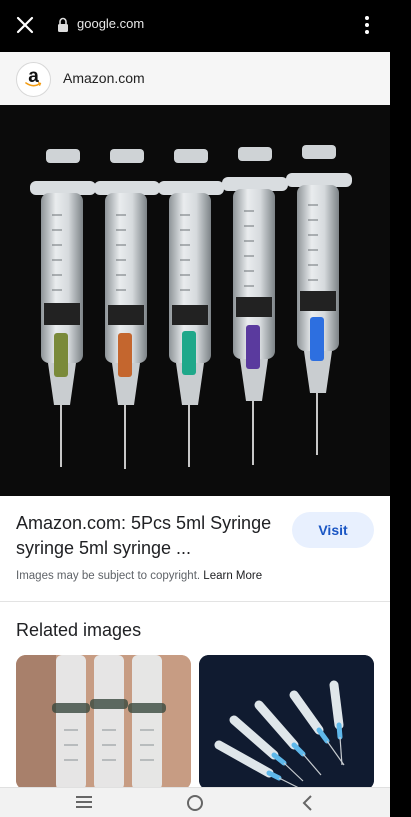 This screenshot has height=817, width=411. What do you see at coordinates (232, 576) in the screenshot?
I see `learn-more-link: Learn More` at bounding box center [232, 576].